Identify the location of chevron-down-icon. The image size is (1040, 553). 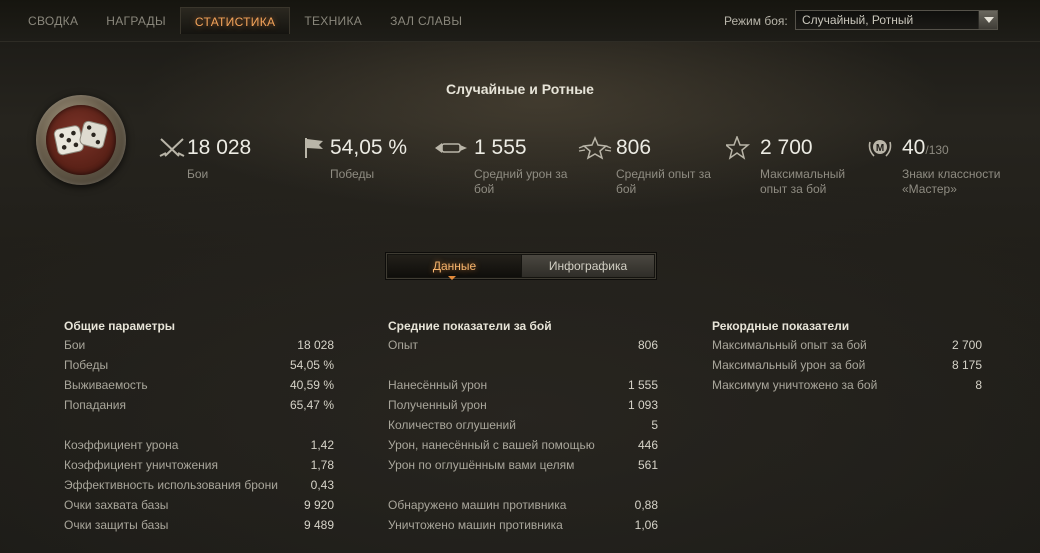
(987, 20).